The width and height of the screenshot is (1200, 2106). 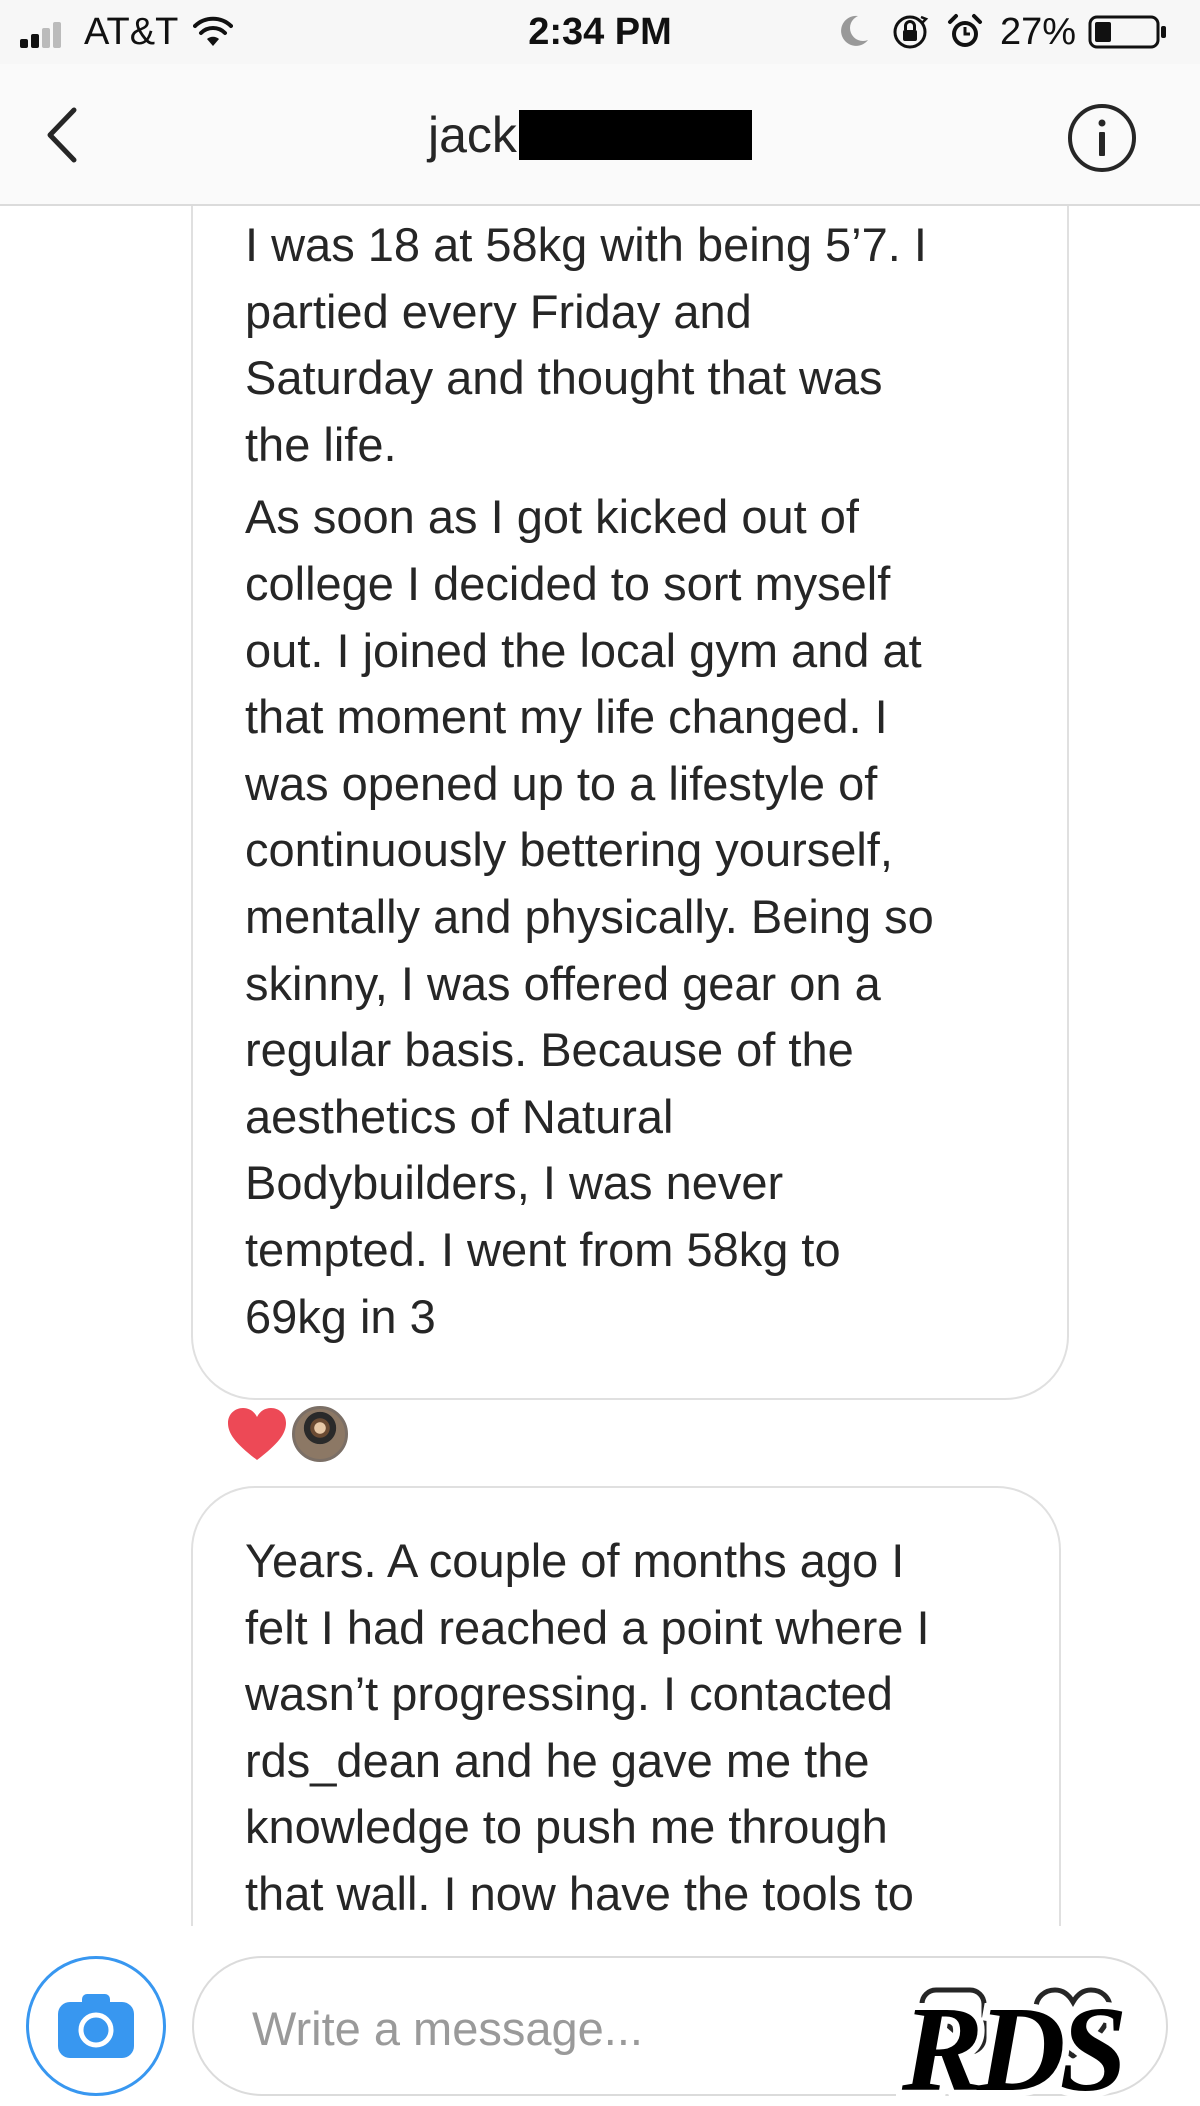 What do you see at coordinates (635, 135) in the screenshot?
I see `redaction-bar` at bounding box center [635, 135].